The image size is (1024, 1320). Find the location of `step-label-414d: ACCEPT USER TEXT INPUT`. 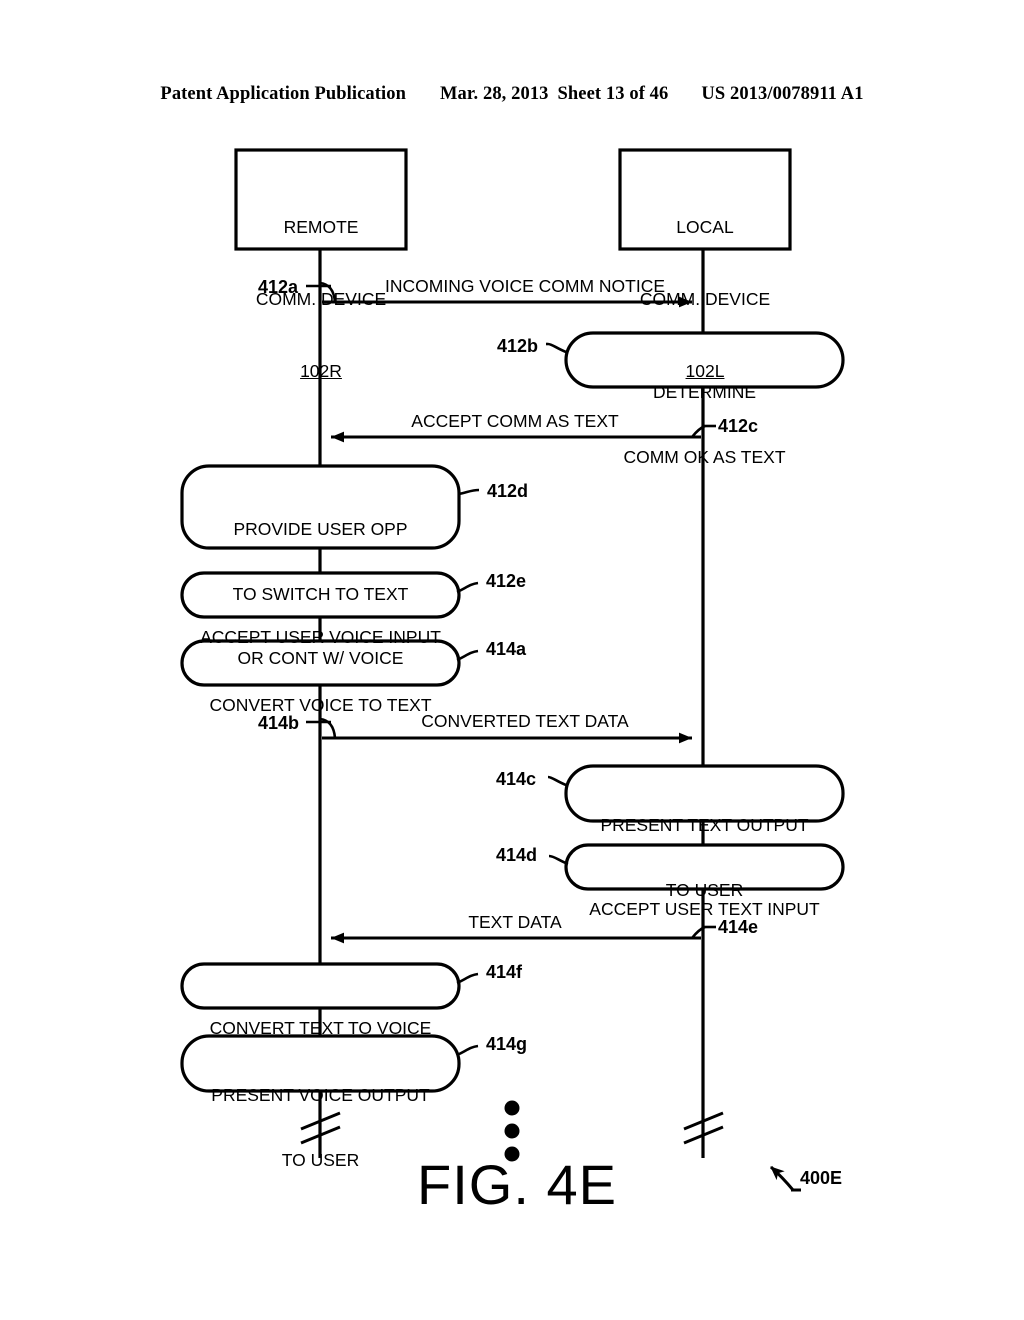

step-label-414d: ACCEPT USER TEXT INPUT is located at coordinates (704, 899).